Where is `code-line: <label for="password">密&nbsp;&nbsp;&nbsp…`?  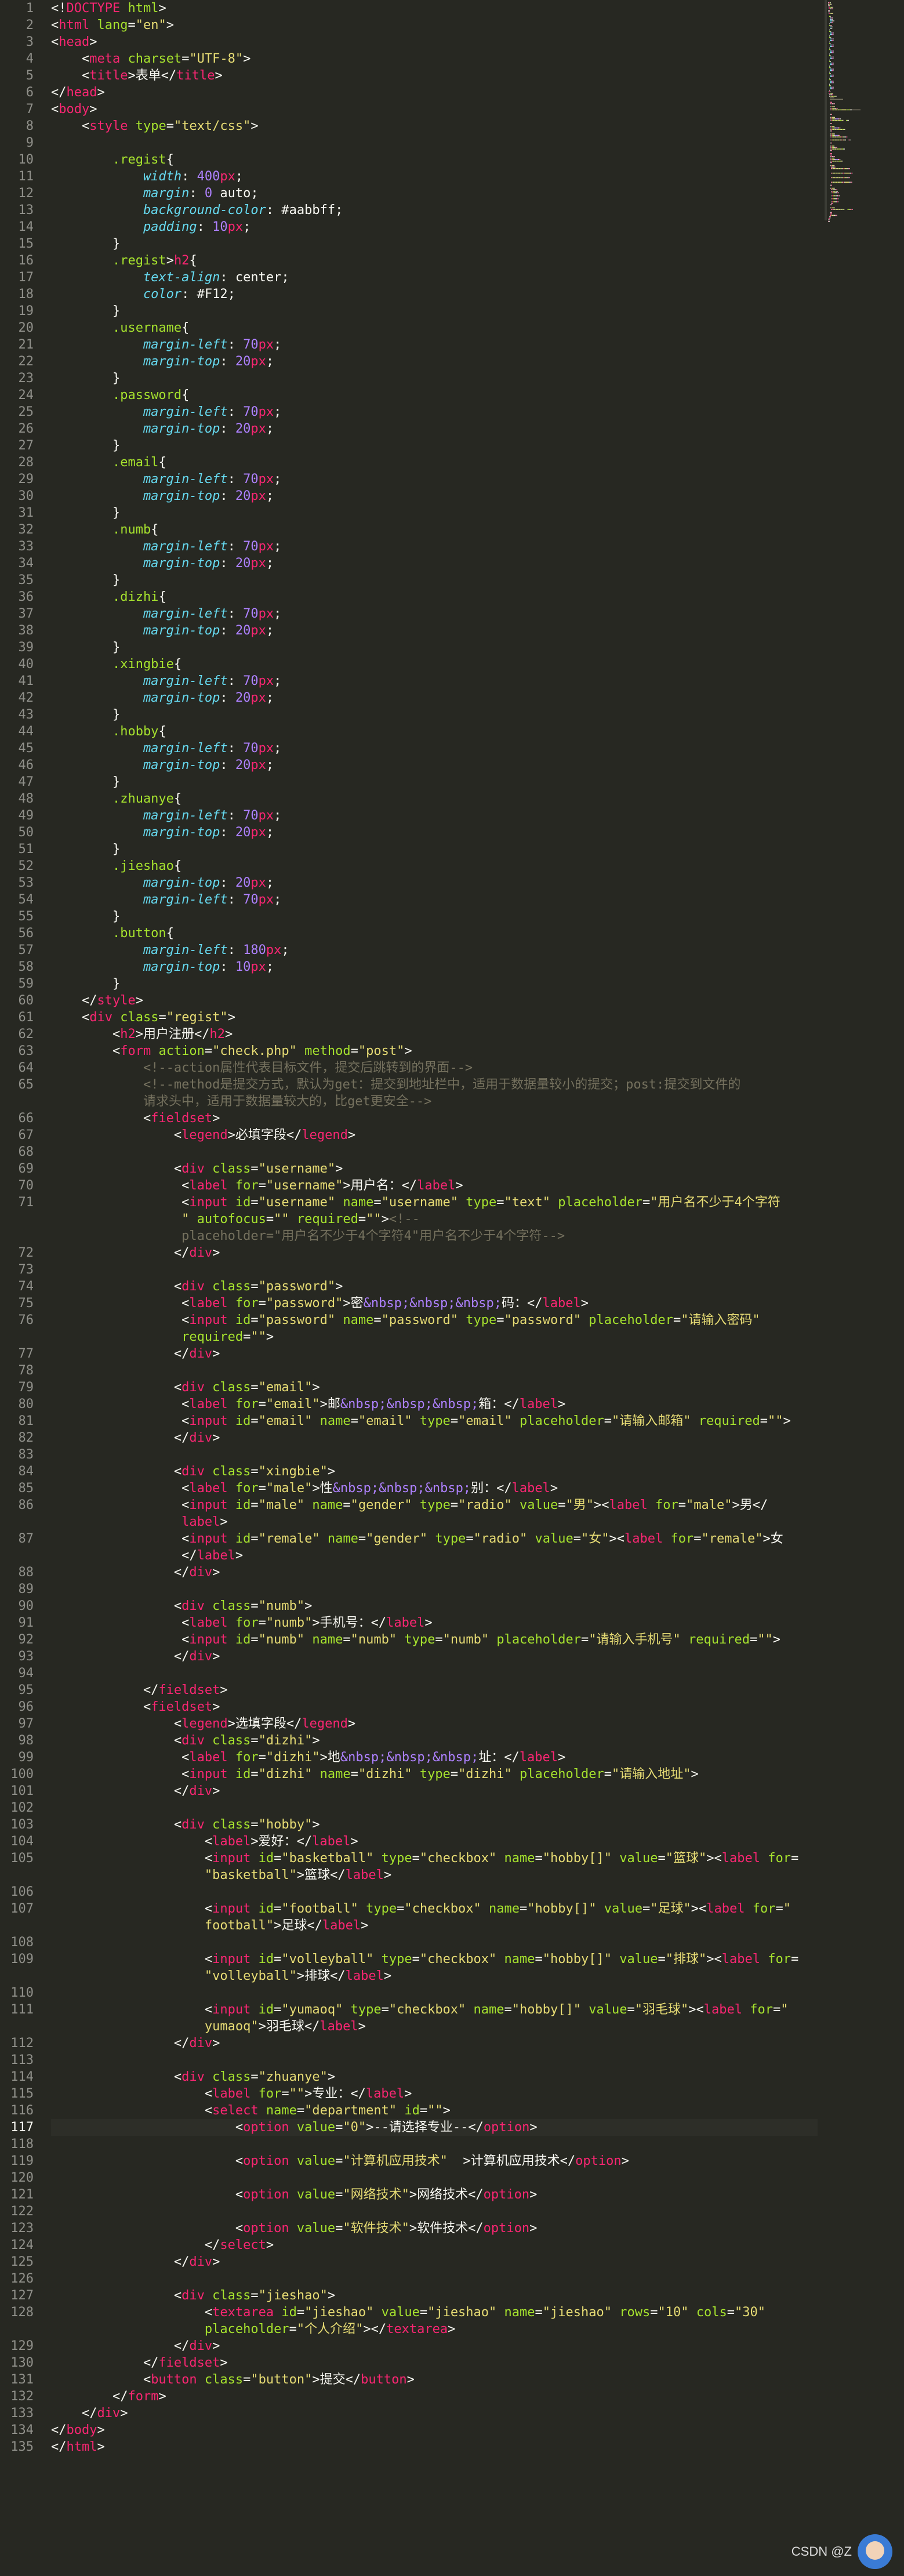
code-line: <label for="password">密&nbsp;&nbsp;&nbsp… is located at coordinates (435, 1303).